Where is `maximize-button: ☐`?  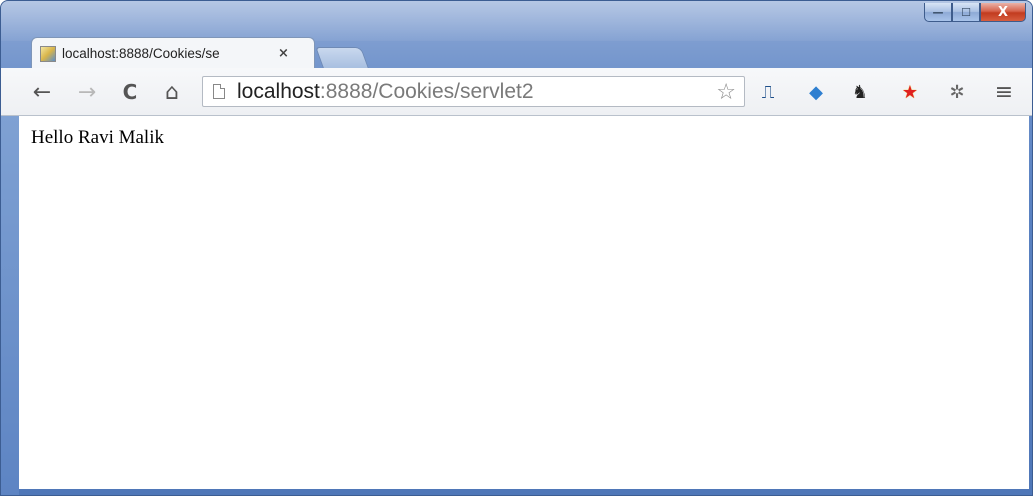
maximize-button: ☐ is located at coordinates (966, 12).